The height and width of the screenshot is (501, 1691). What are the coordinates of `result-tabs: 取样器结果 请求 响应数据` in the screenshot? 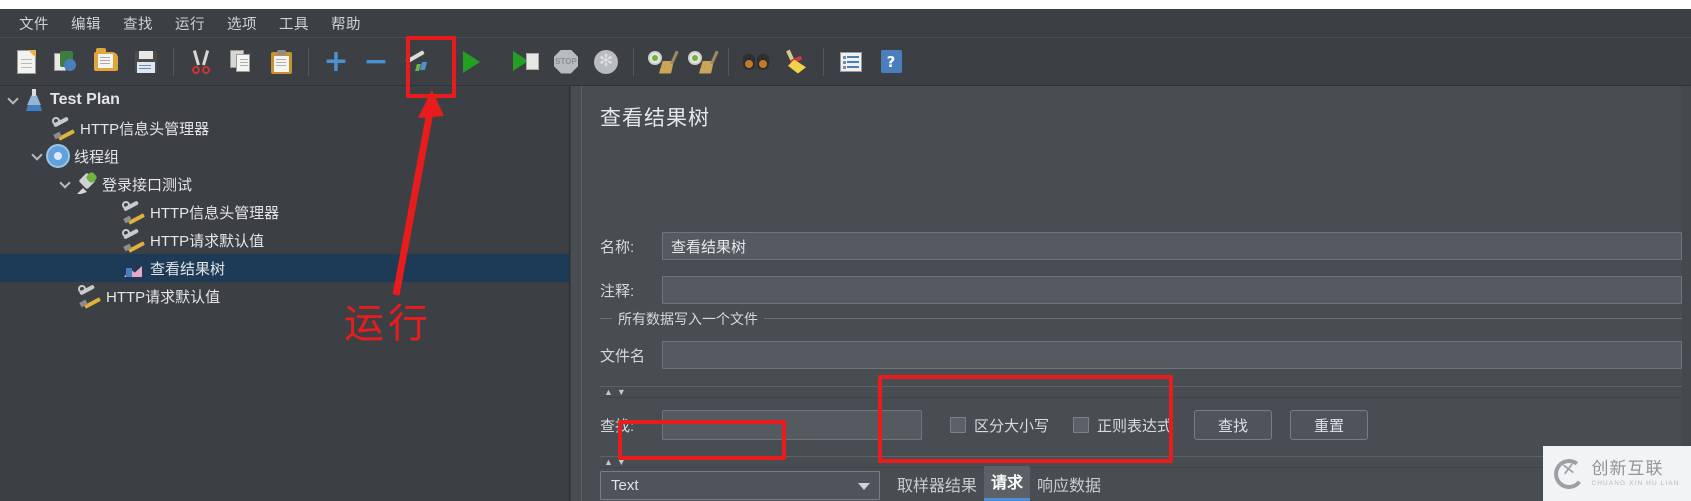 It's located at (1040, 483).